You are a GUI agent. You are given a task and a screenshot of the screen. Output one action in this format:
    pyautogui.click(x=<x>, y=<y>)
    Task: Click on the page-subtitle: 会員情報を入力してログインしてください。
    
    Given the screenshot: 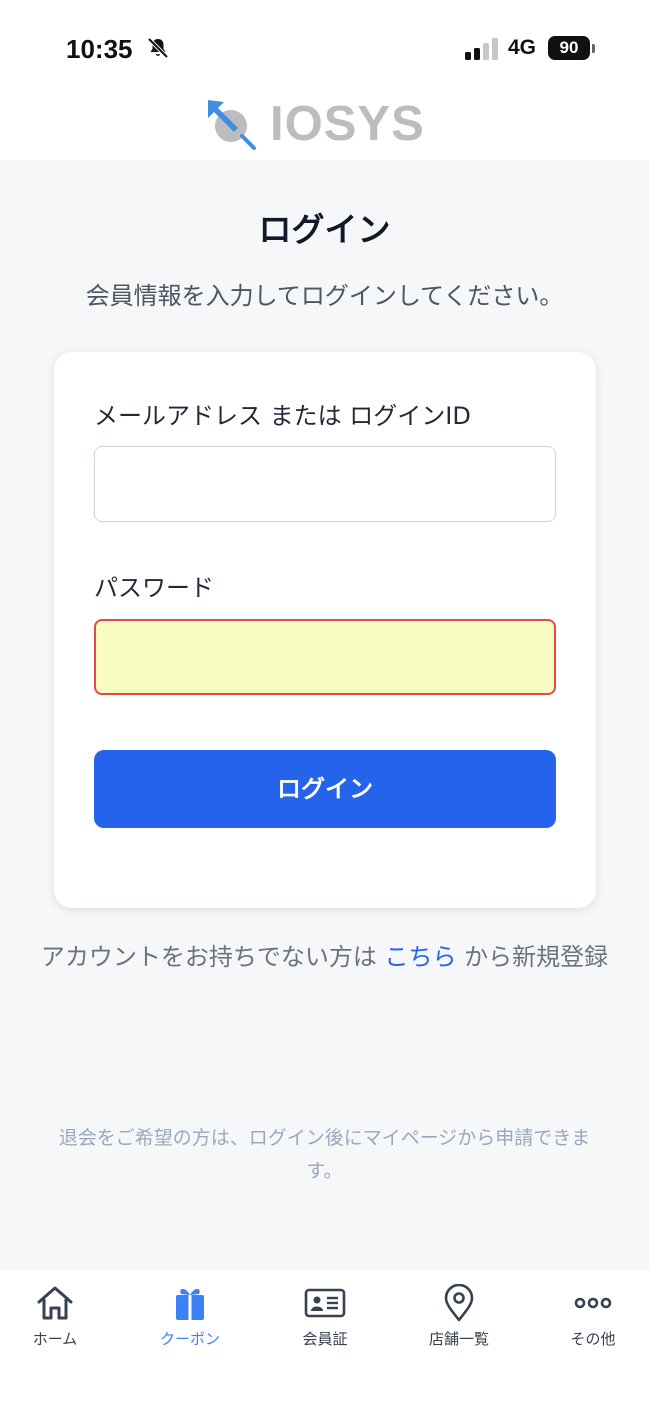 What is the action you would take?
    pyautogui.click(x=324, y=296)
    